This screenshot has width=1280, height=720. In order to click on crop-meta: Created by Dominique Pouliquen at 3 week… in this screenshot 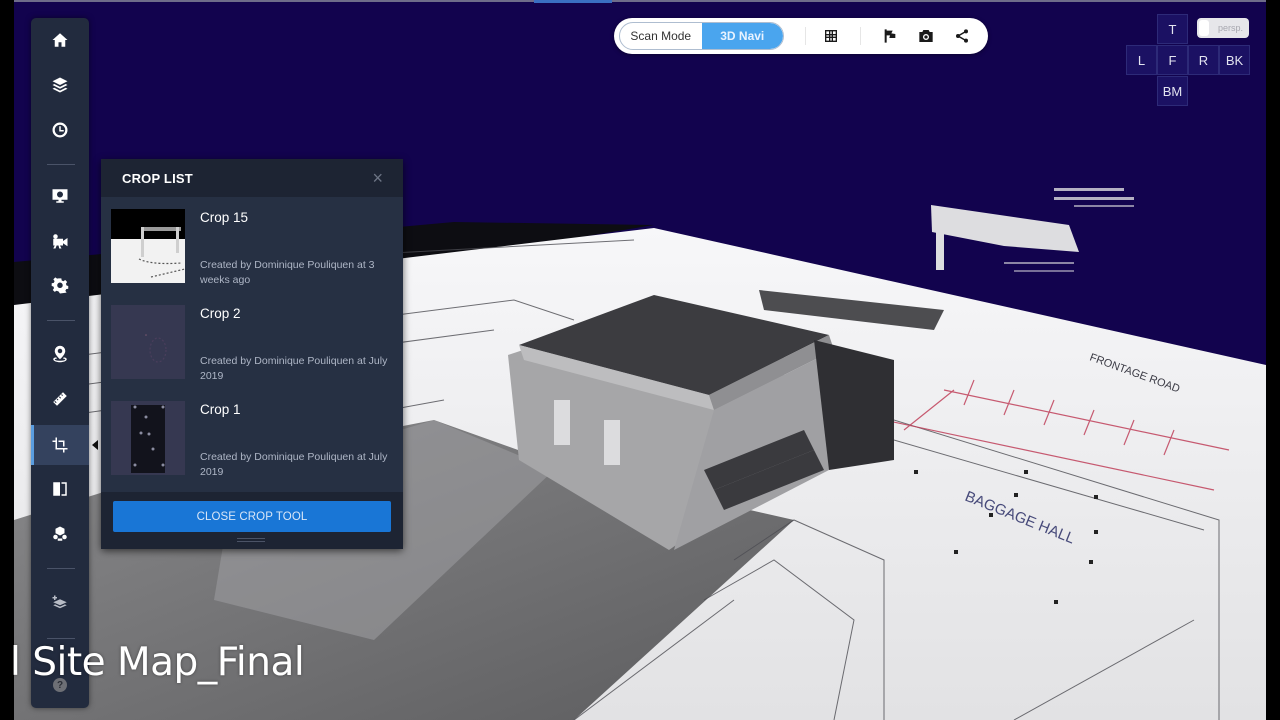, I will do `click(287, 272)`.